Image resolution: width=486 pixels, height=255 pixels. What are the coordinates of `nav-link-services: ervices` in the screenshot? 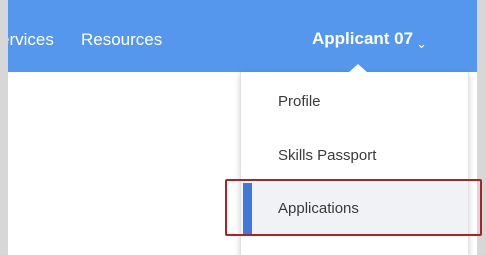 It's located at (31, 40).